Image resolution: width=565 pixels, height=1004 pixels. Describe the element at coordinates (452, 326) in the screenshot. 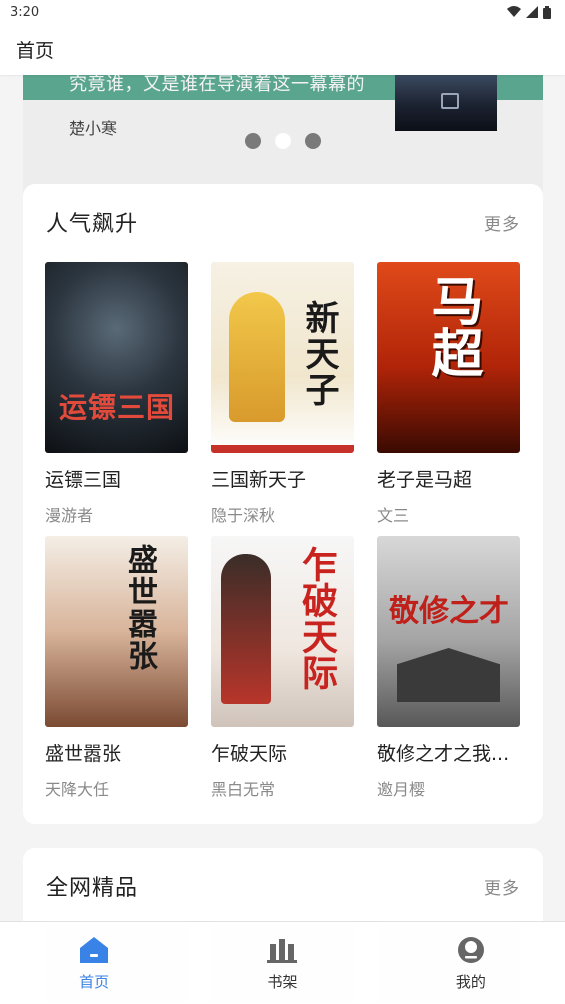

I see `cover-title: 马超` at that location.